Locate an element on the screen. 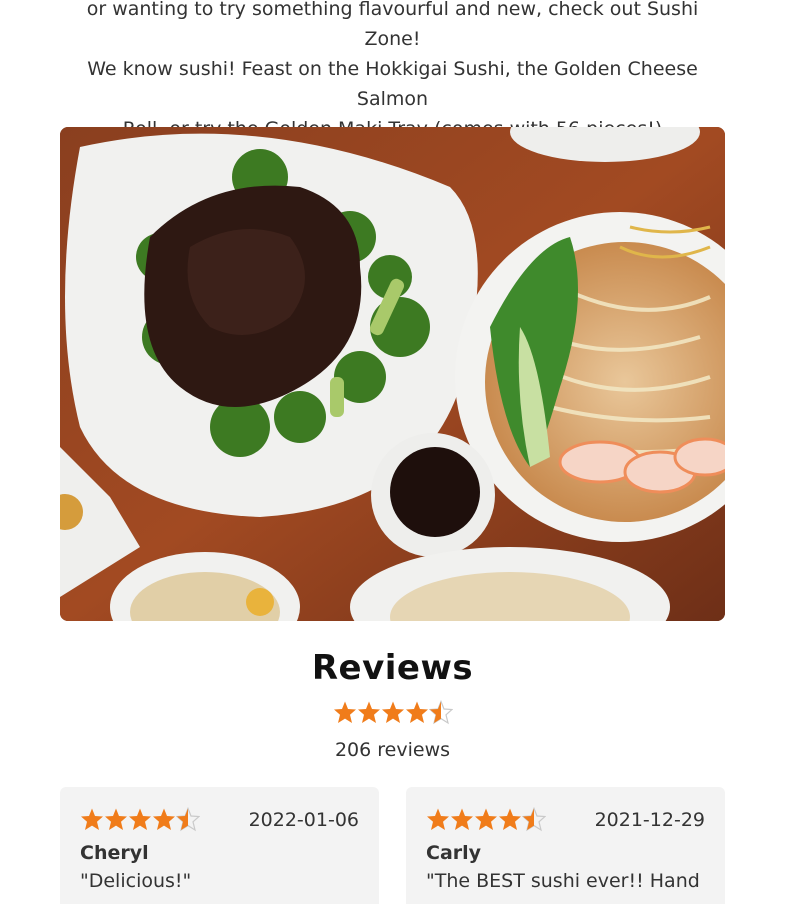 This screenshot has height=904, width=785. reviewer-name: Carly is located at coordinates (454, 853).